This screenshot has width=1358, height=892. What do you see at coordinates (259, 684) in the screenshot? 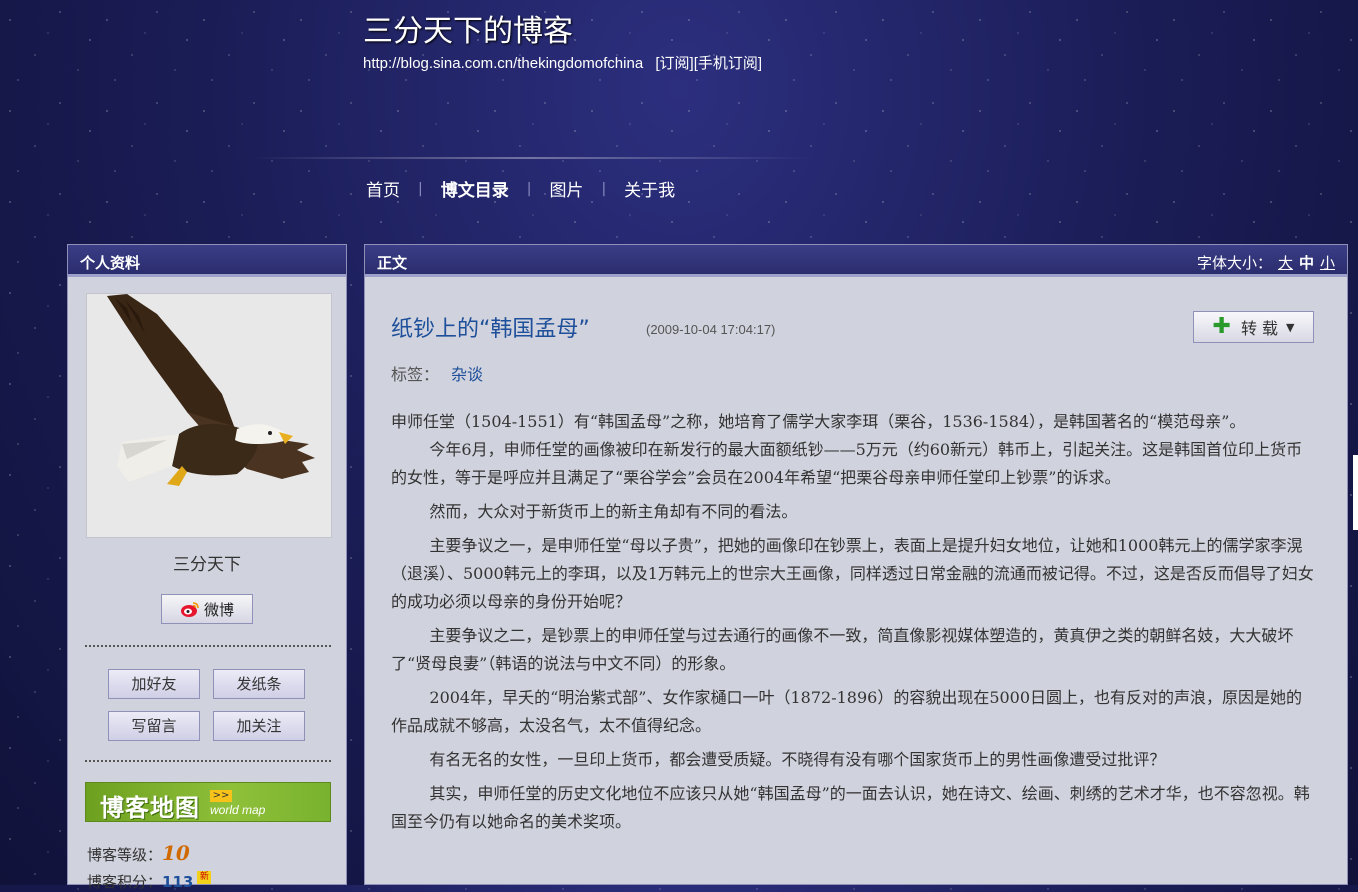
I see `send-note-button: 发纸条` at bounding box center [259, 684].